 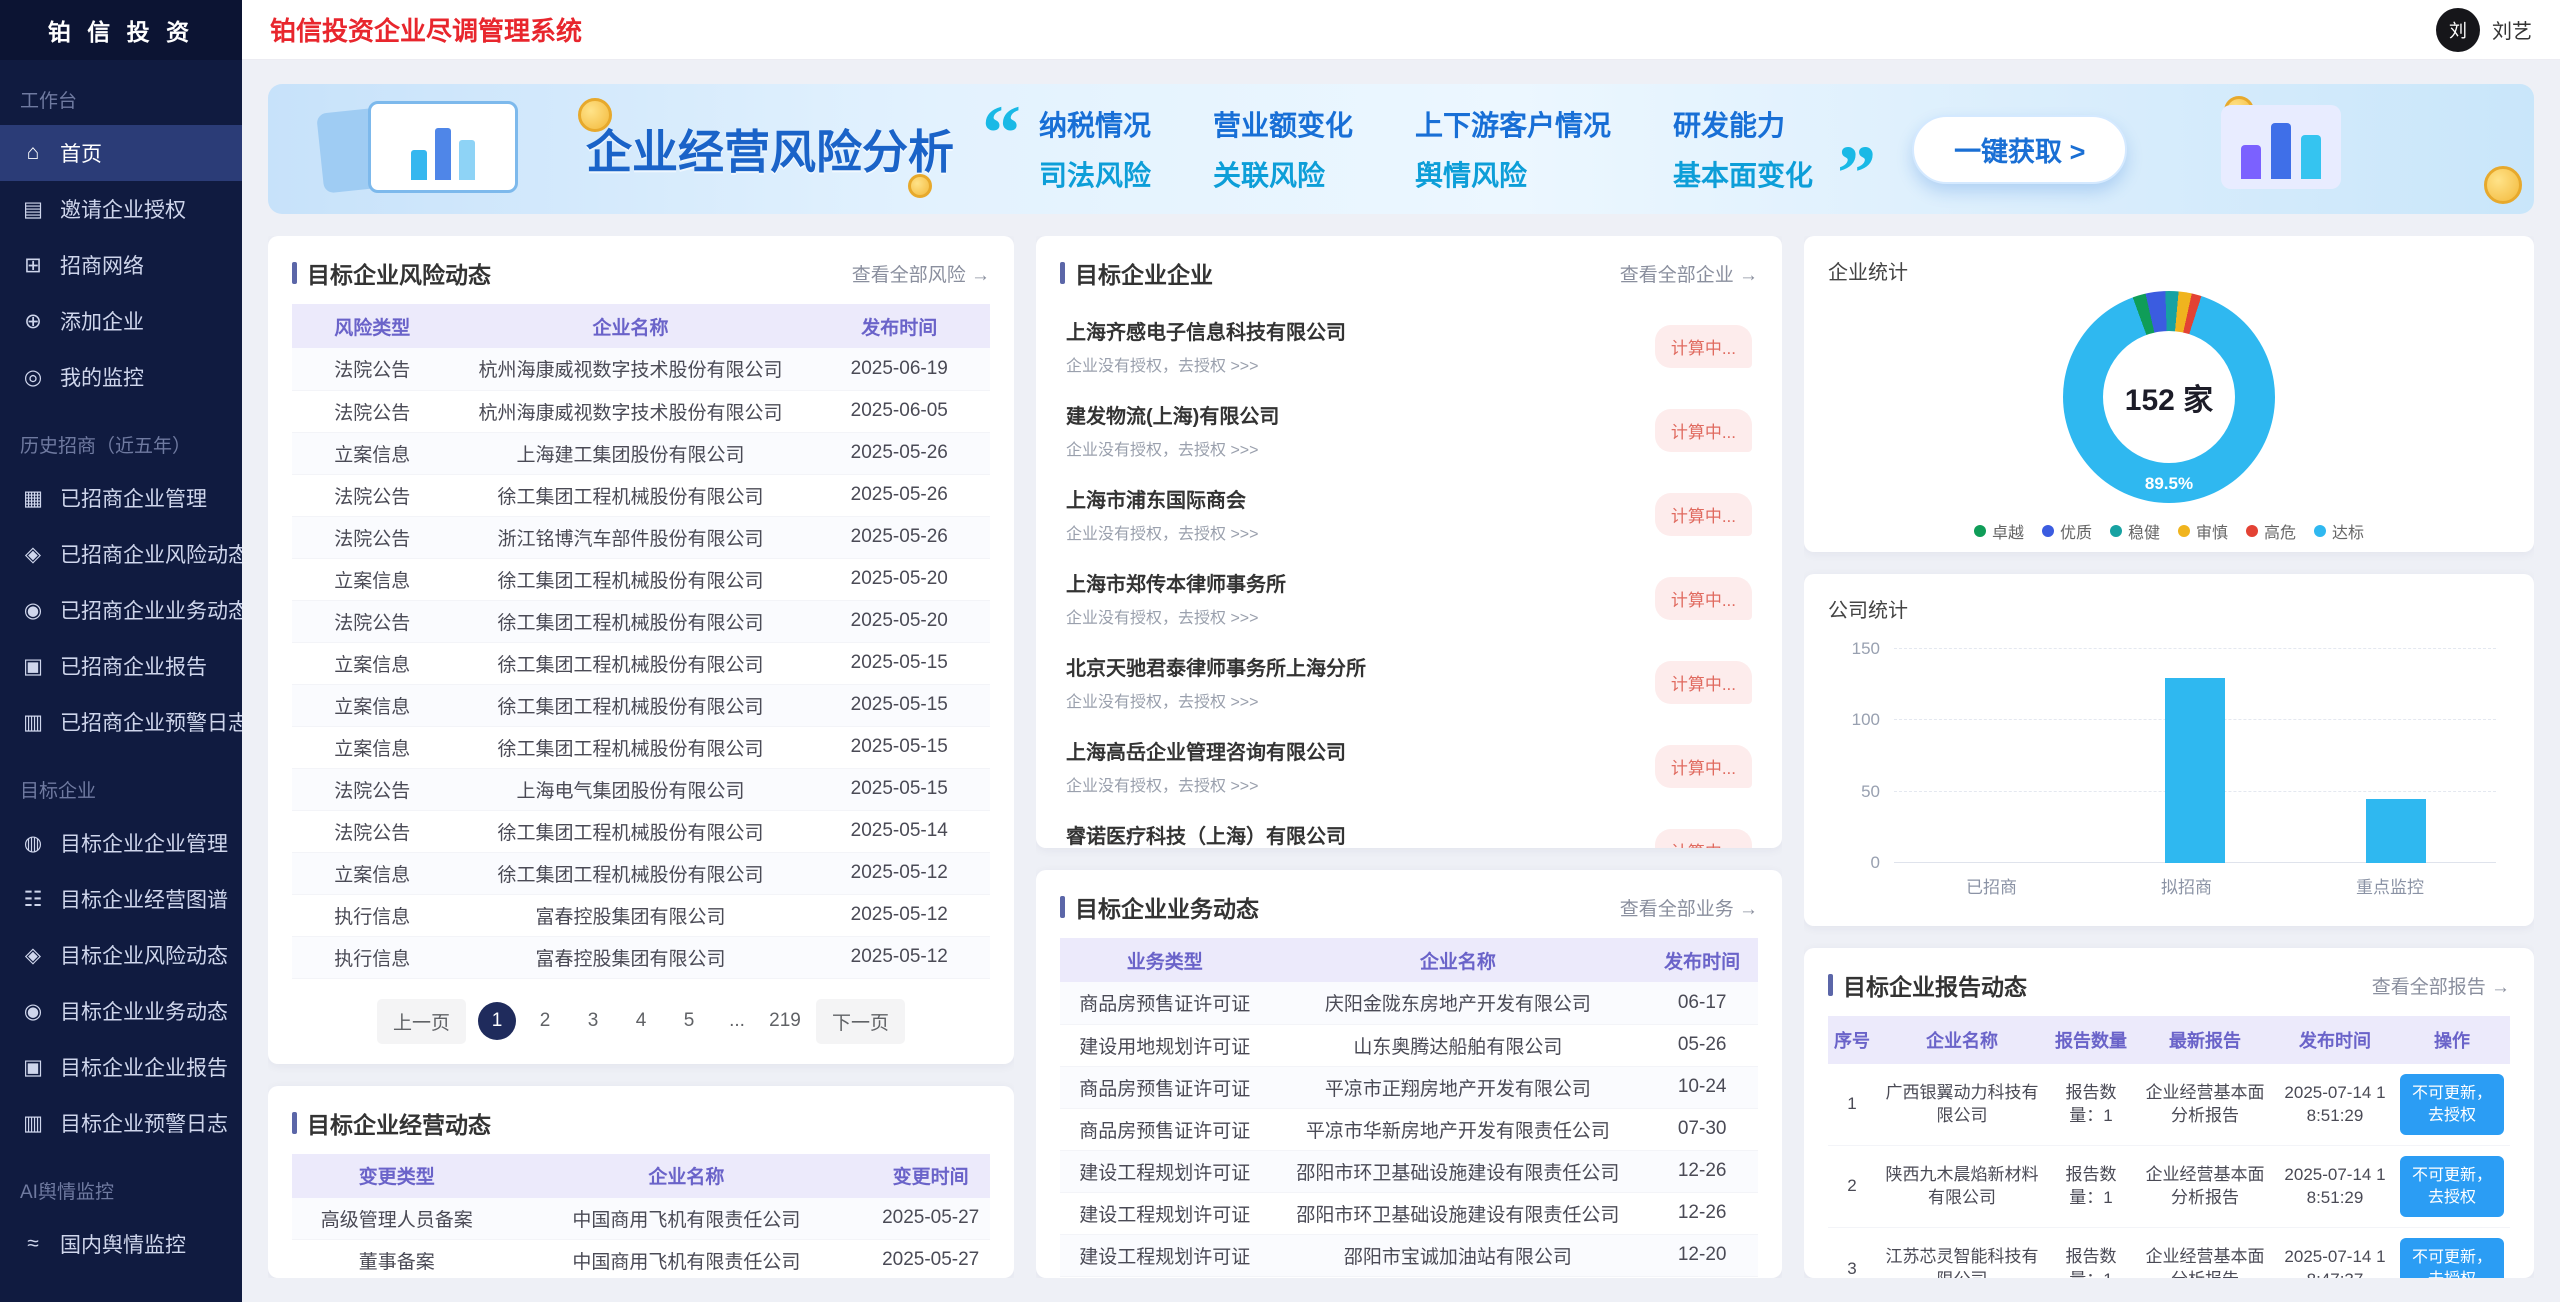 What do you see at coordinates (2169, 531) in the screenshot?
I see `donut-legend: 卓越 优质 稳健 审慎 高危 达标` at bounding box center [2169, 531].